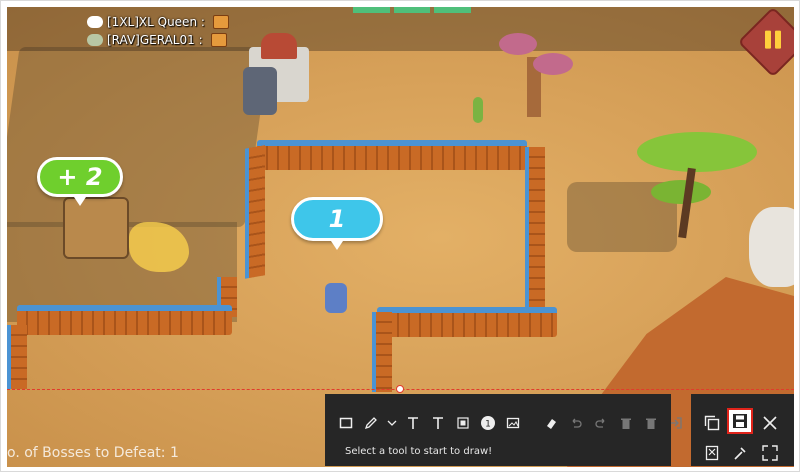 This screenshot has height=472, width=800. I want to click on mosaic-icon, so click(463, 423).